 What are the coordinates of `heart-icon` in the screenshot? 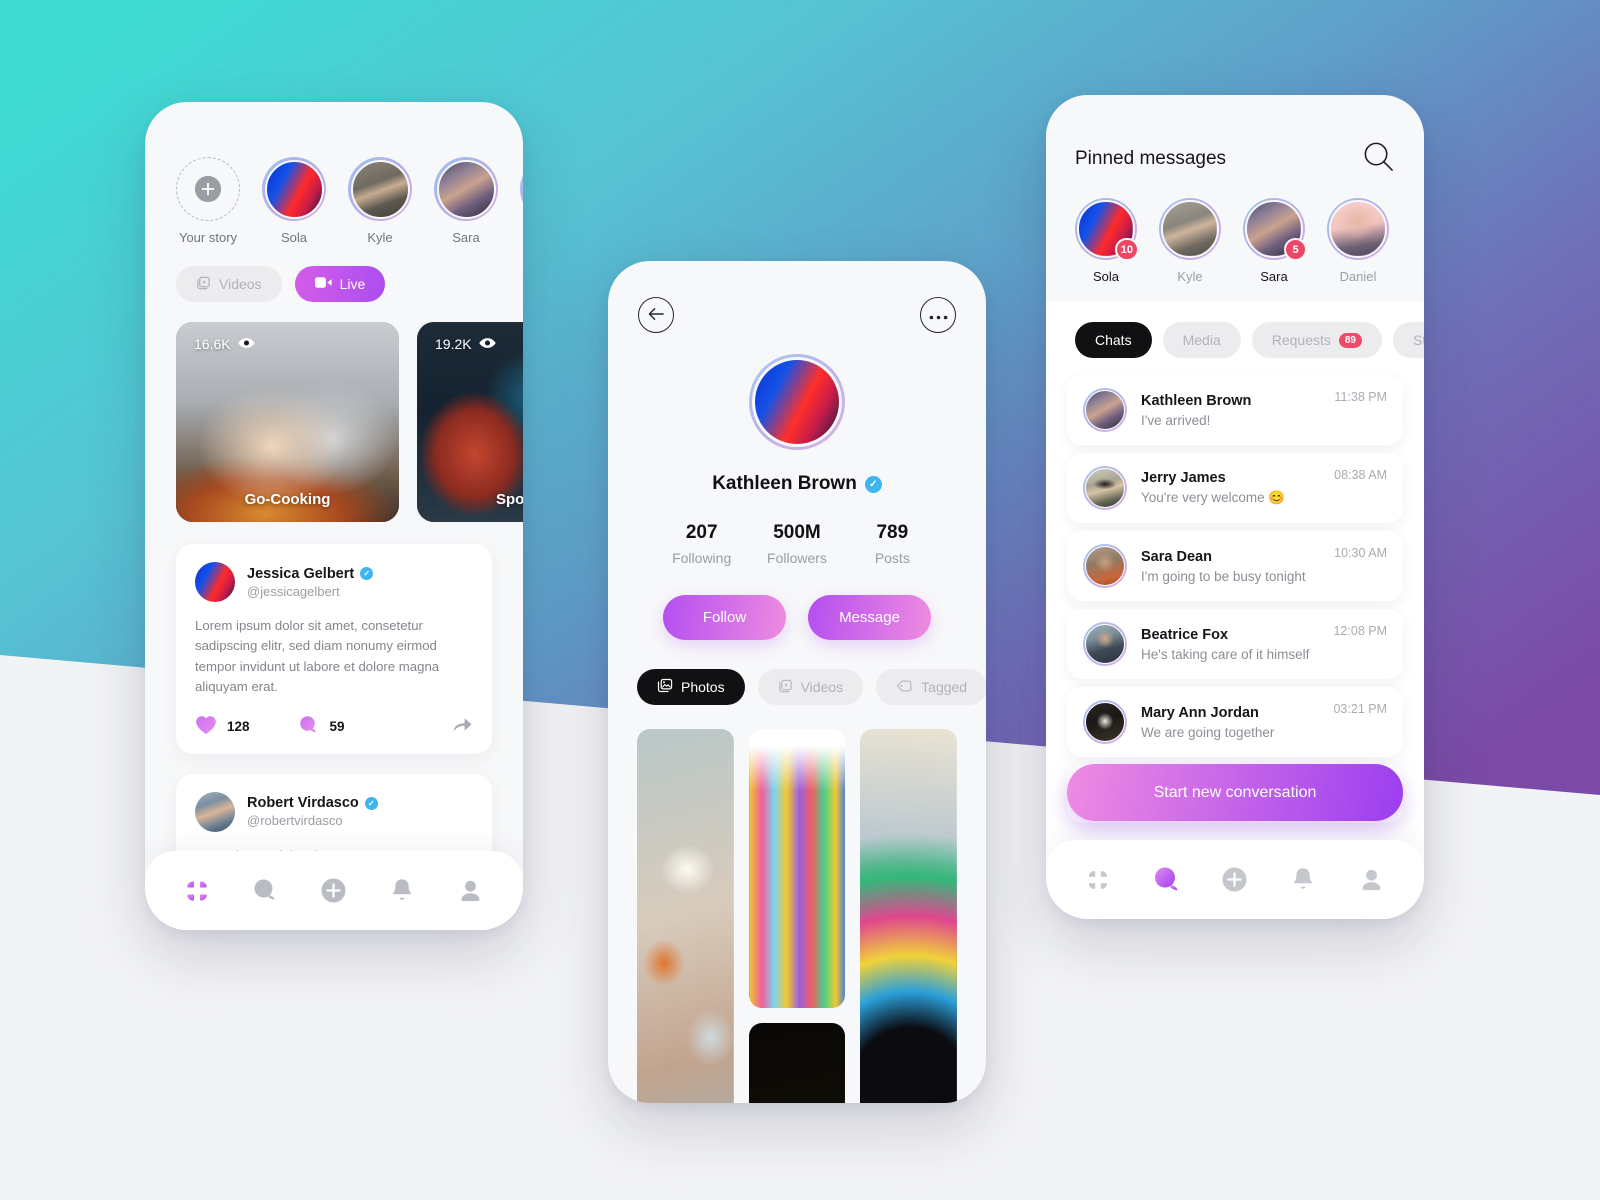 It's located at (206, 726).